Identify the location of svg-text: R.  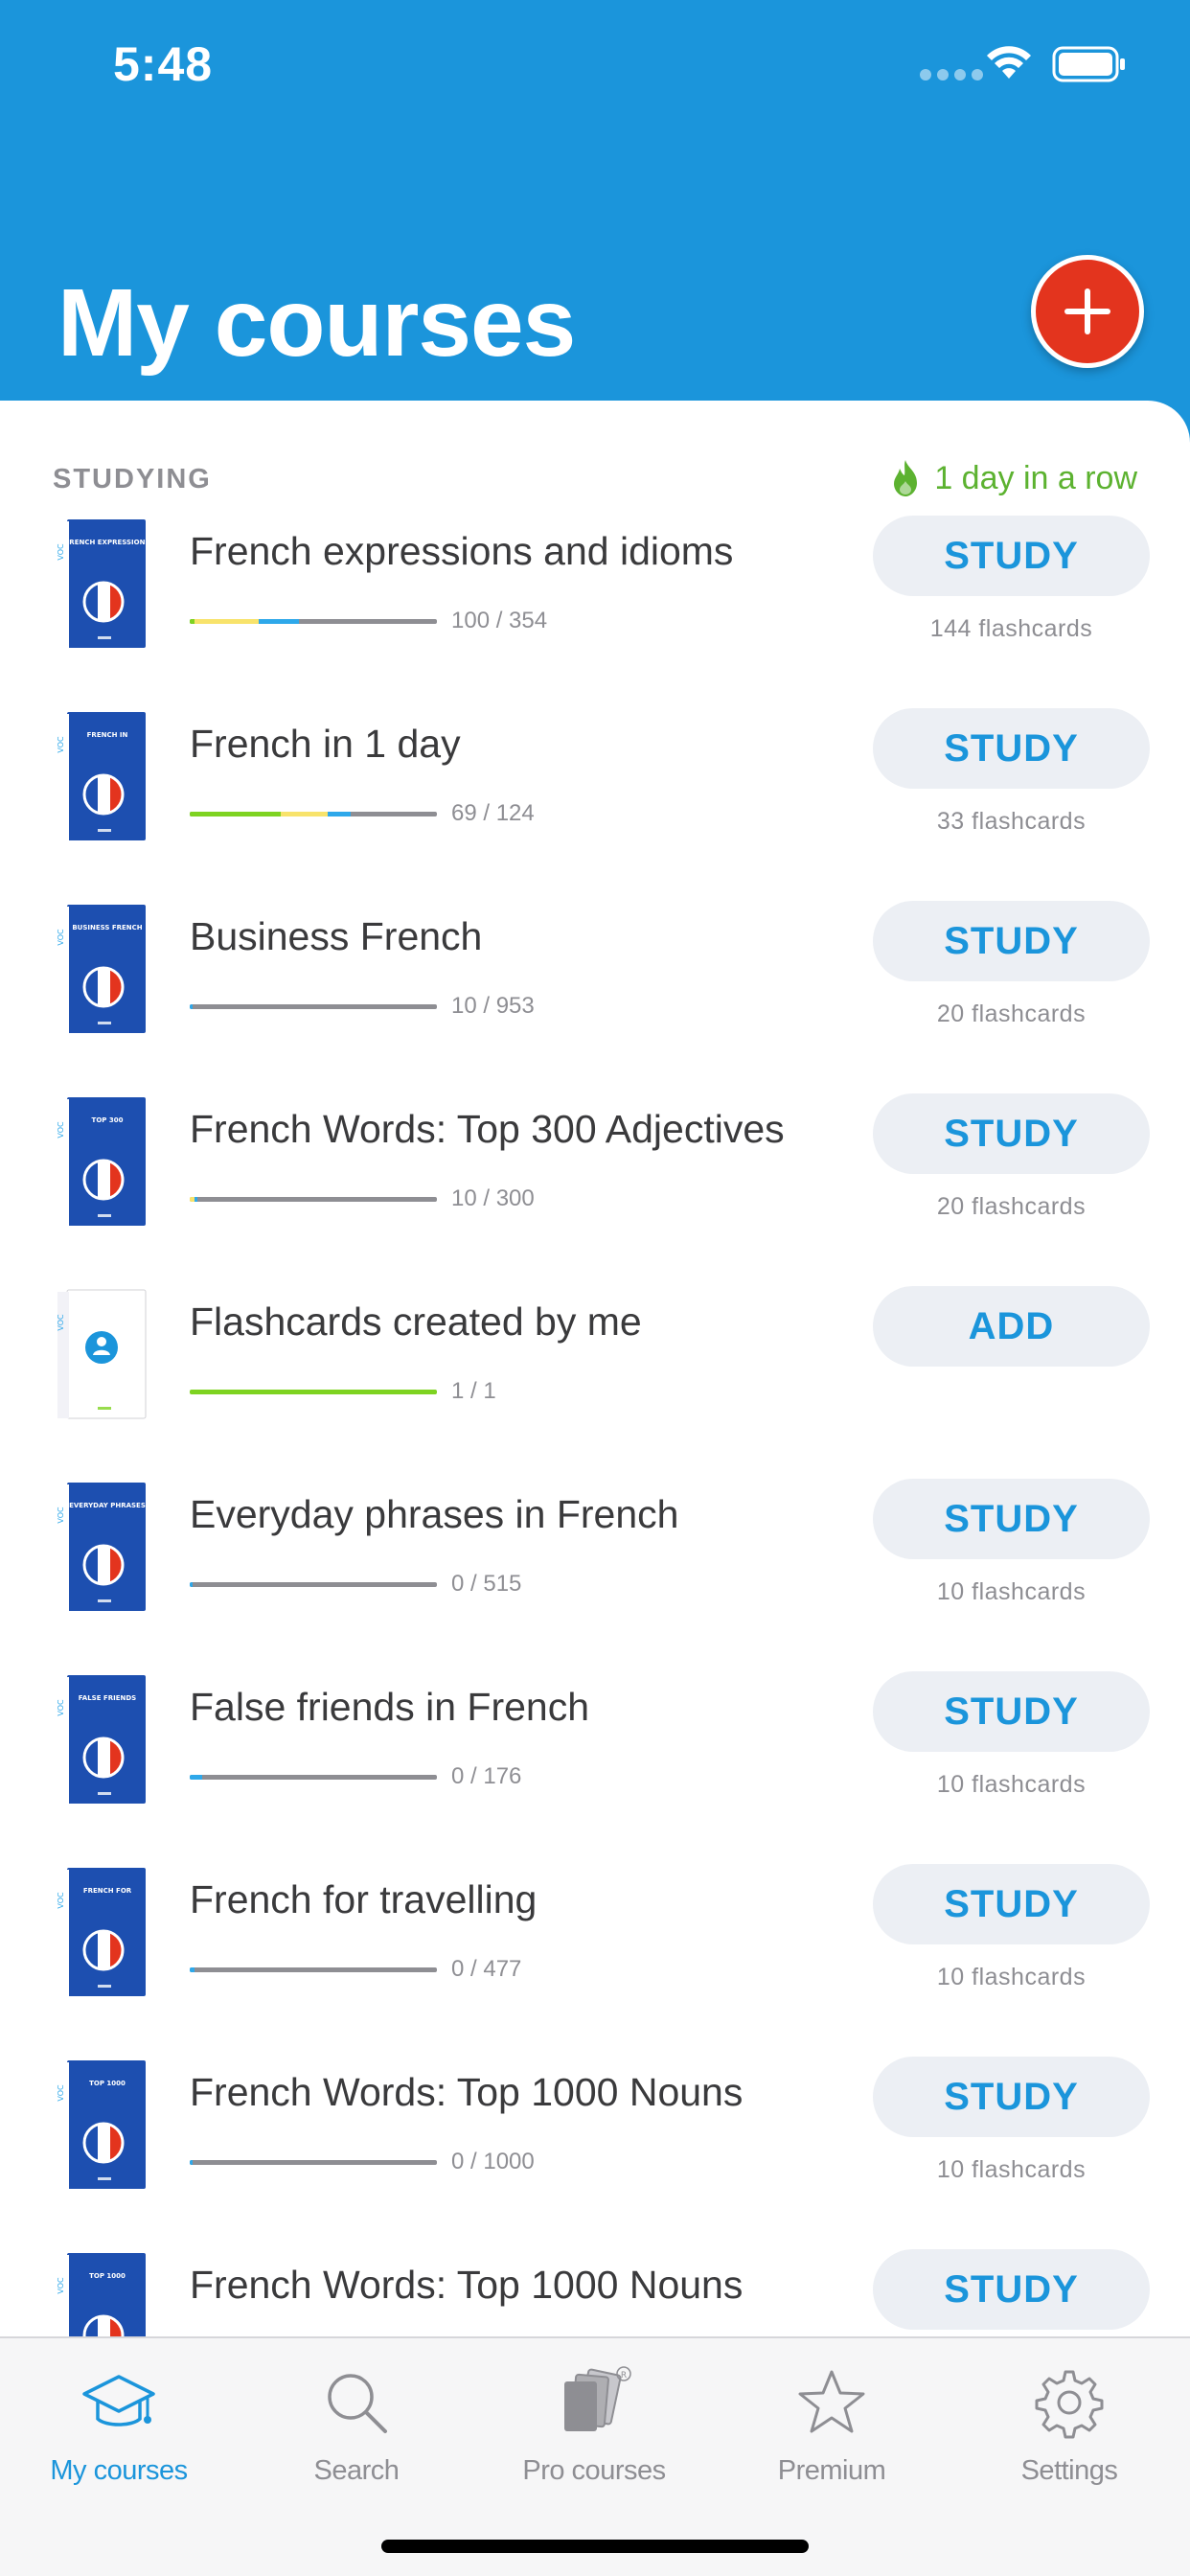
(624, 2375).